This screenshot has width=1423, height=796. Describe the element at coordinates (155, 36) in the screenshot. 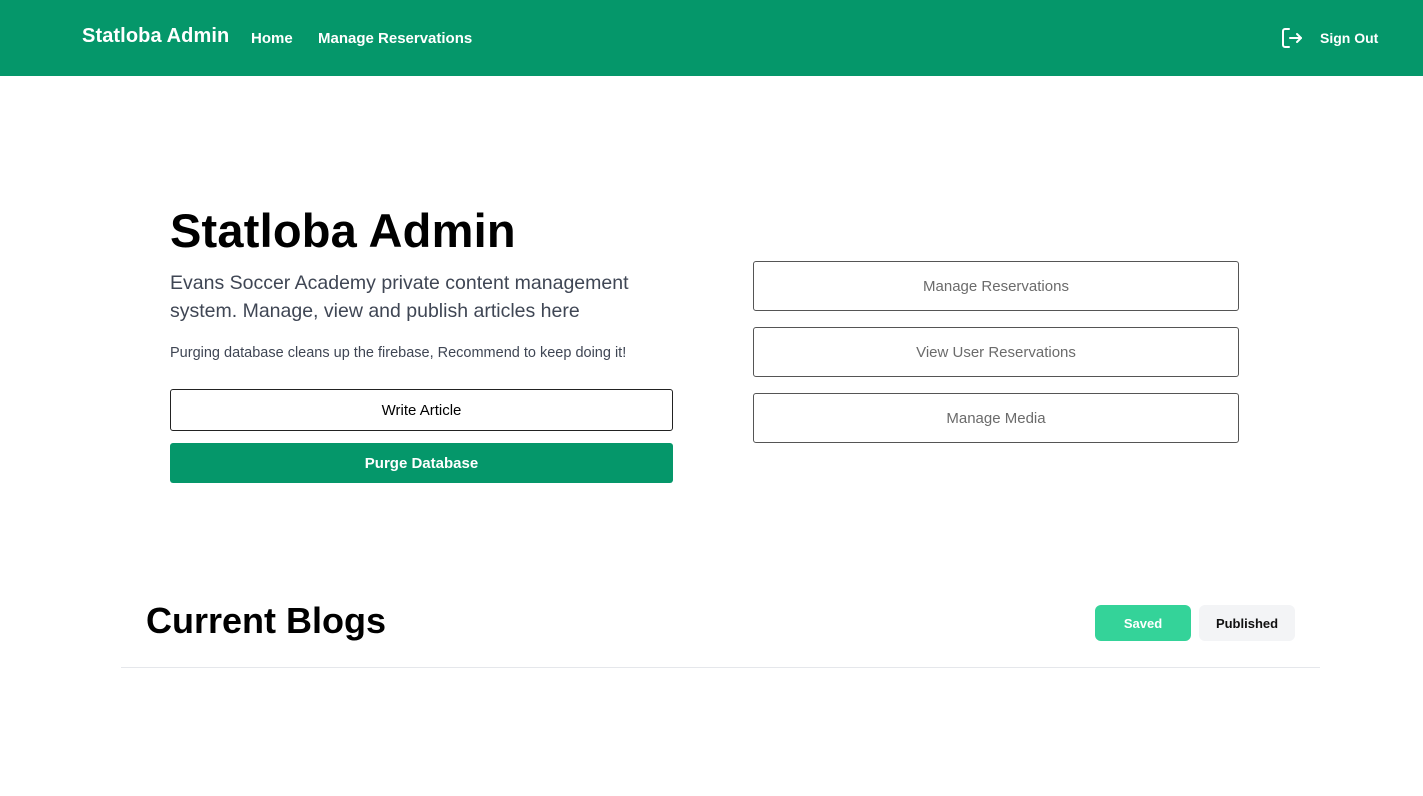

I see `brand-logo-text: Statloba Admin` at that location.